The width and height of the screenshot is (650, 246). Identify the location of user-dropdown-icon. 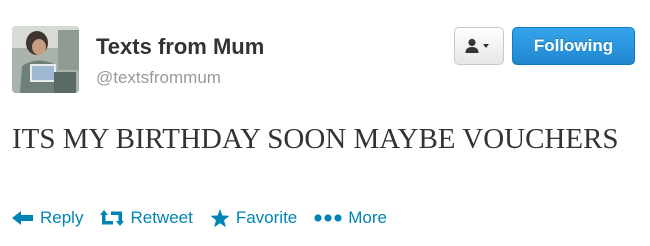
(477, 45).